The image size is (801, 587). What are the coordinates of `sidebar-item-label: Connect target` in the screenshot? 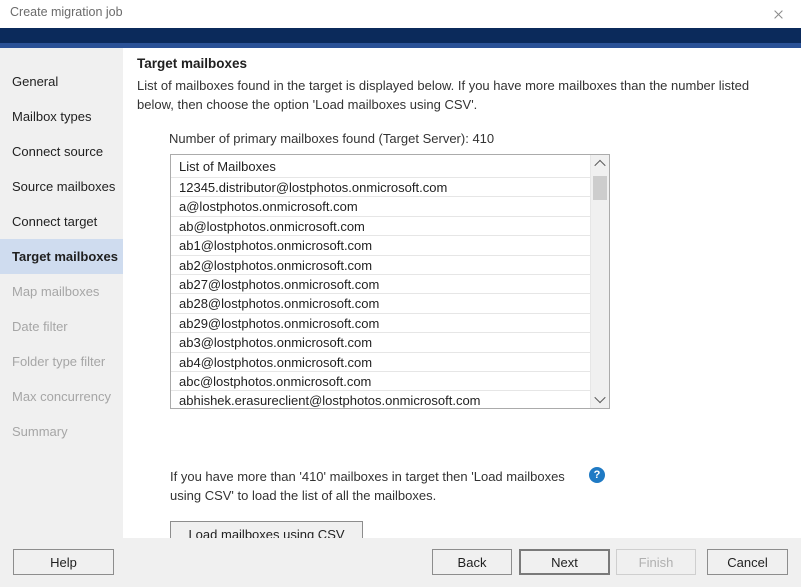 It's located at (55, 221).